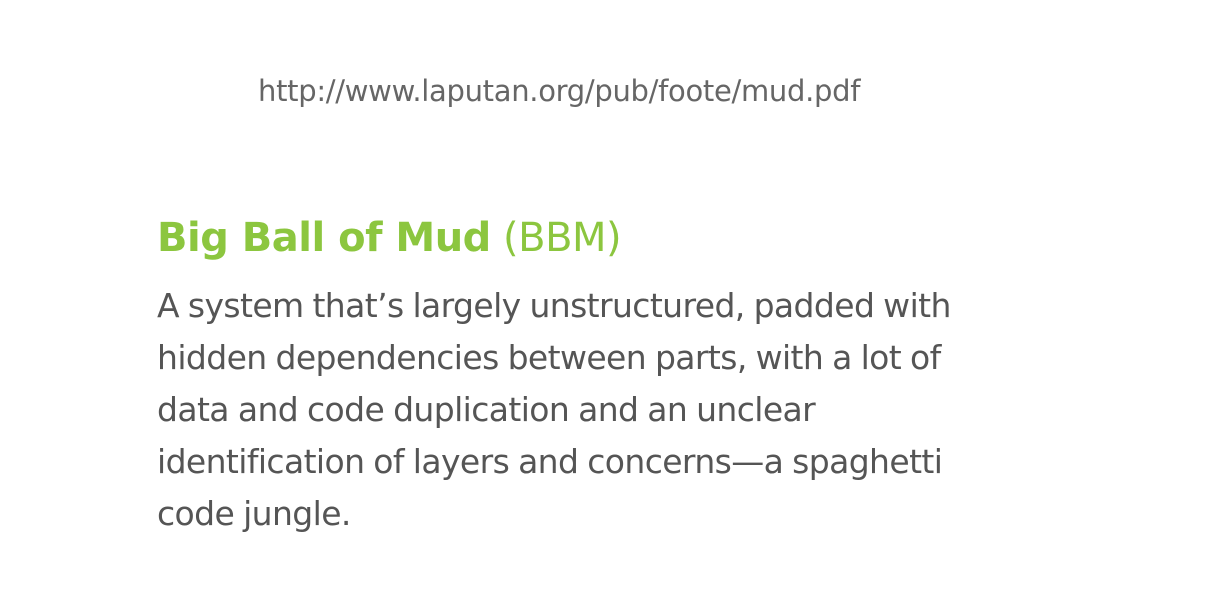  Describe the element at coordinates (324, 238) in the screenshot. I see `term-name: Big Ball of Mud` at that location.